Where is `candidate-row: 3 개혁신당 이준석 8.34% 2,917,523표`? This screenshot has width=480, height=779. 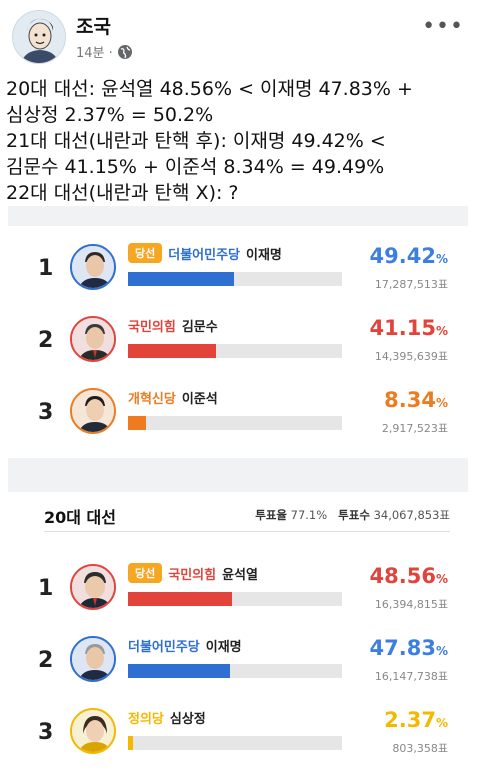
candidate-row: 3 개혁신당 이준석 8.34% 2,917,523표 is located at coordinates (238, 417).